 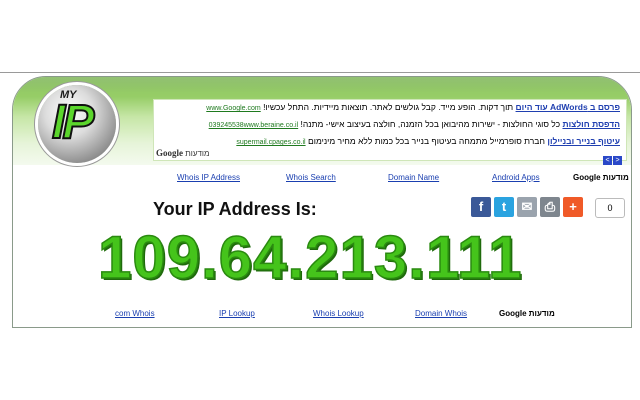 I want to click on ad-title: פרסם ב AdWords עוד היום, so click(x=568, y=107).